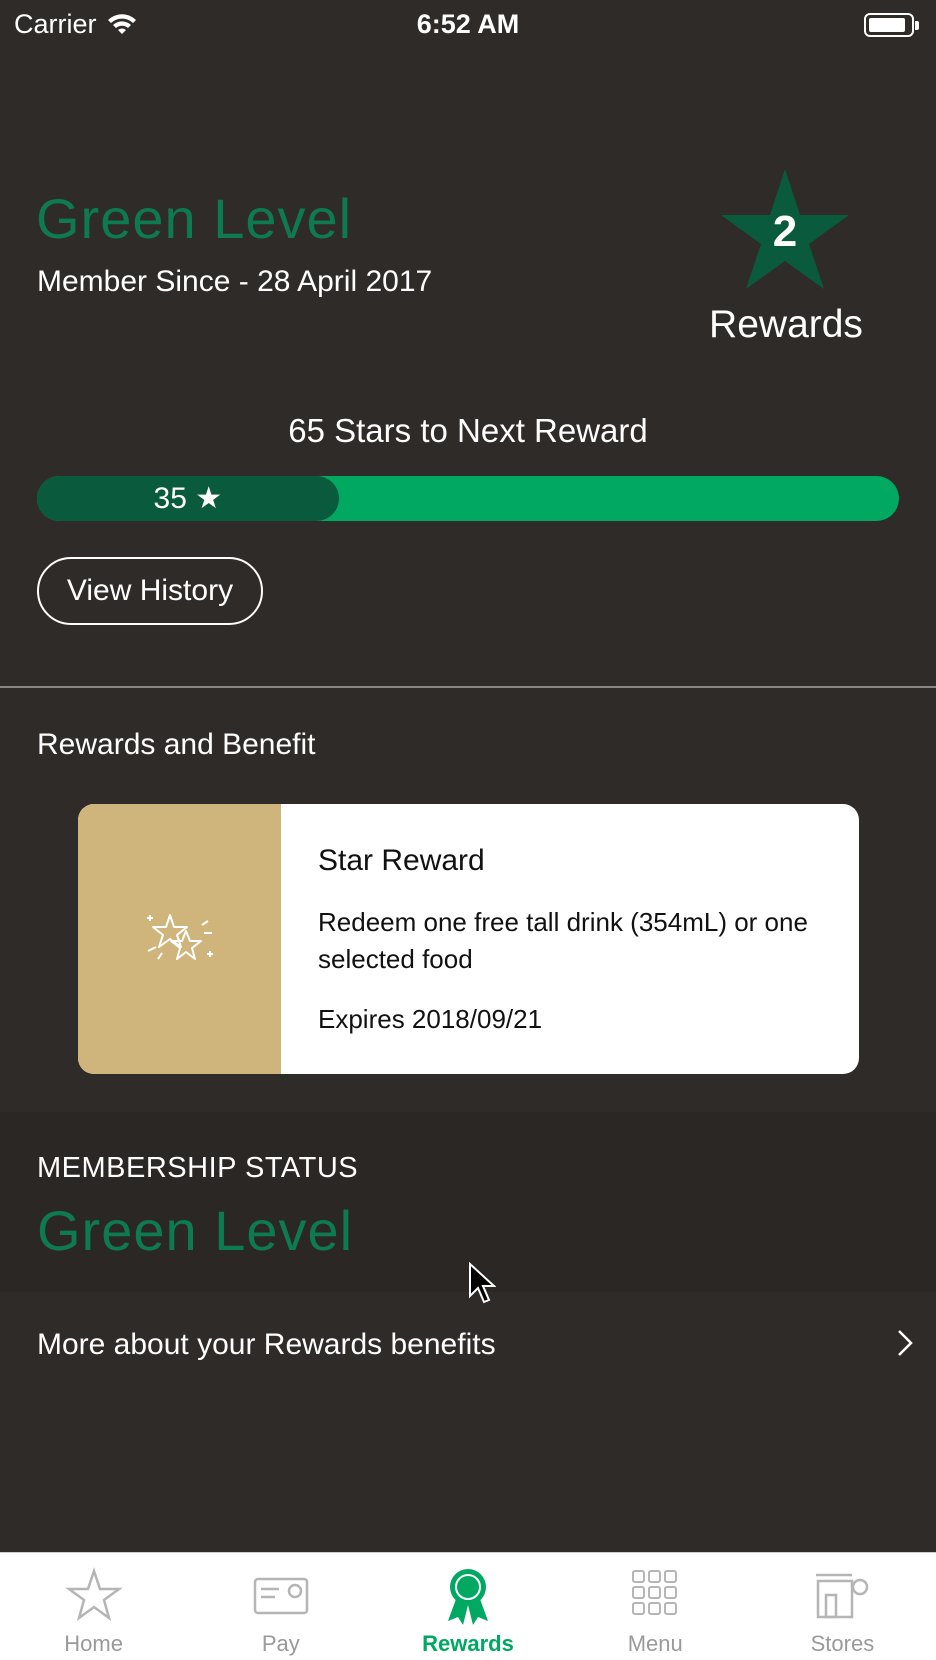  What do you see at coordinates (655, 1592) in the screenshot?
I see `grid-icon` at bounding box center [655, 1592].